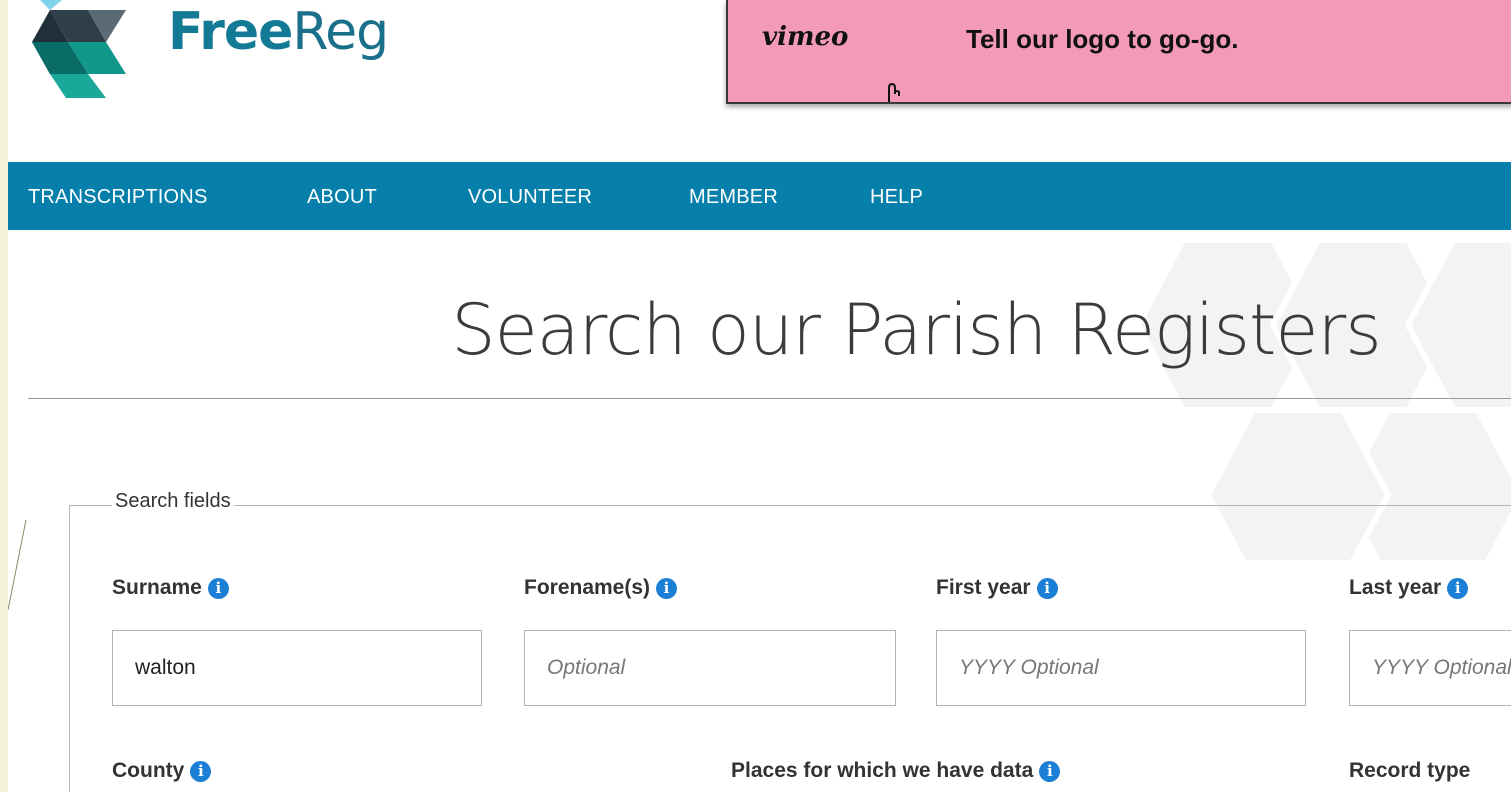 Image resolution: width=1511 pixels, height=792 pixels. Describe the element at coordinates (1409, 588) in the screenshot. I see `last-year-label: Last year i` at that location.